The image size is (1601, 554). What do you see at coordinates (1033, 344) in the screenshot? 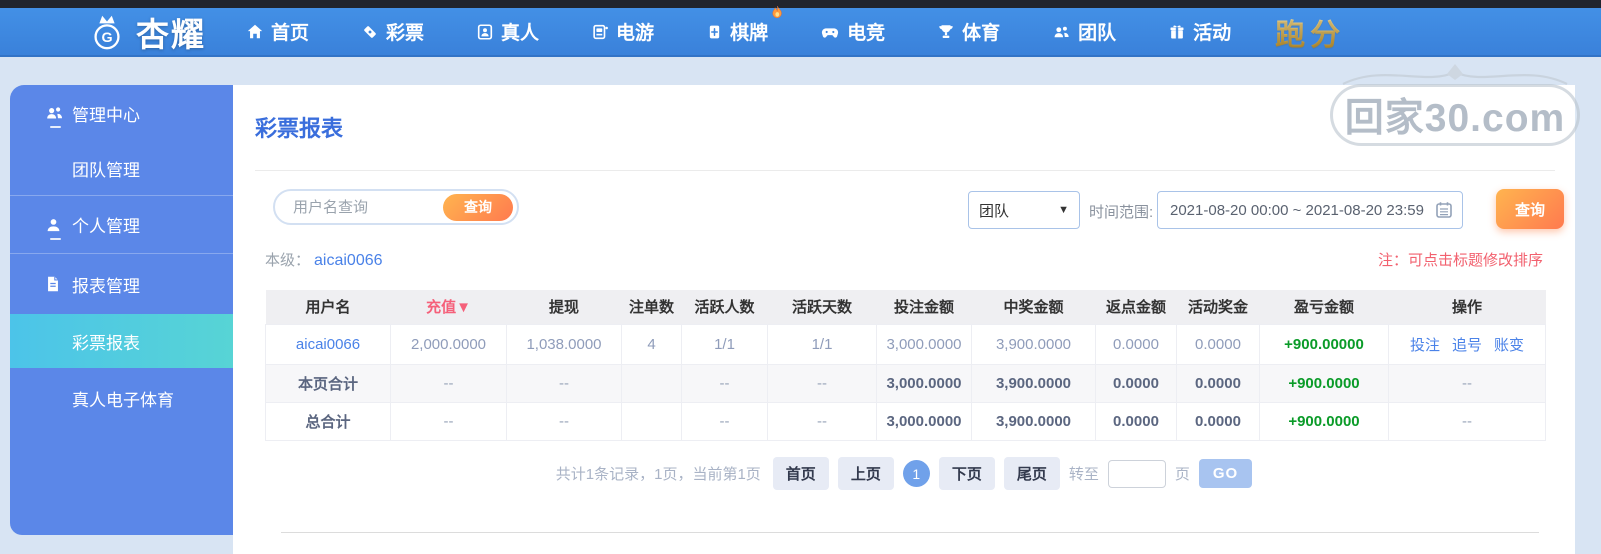
I see `cell-win-amount: 3,900.0000` at bounding box center [1033, 344].